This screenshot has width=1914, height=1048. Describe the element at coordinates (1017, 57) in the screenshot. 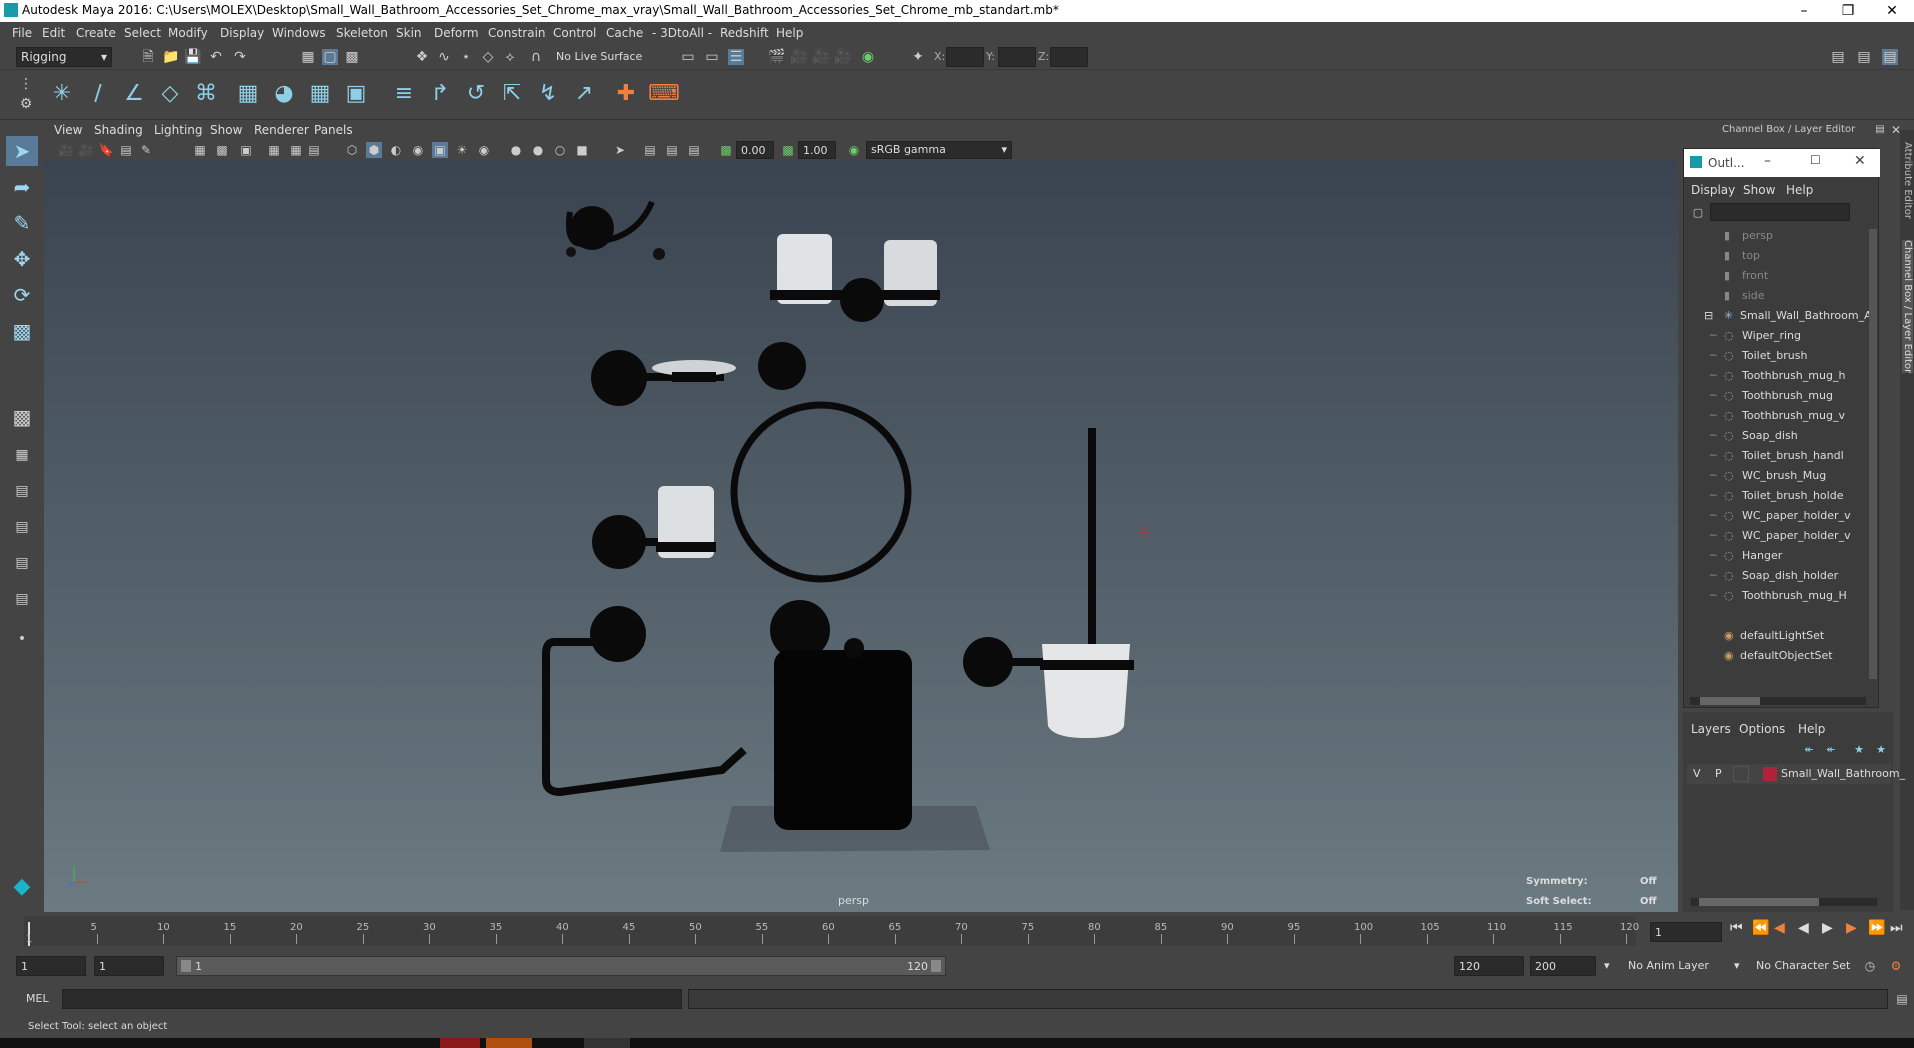

I see `y-field` at that location.